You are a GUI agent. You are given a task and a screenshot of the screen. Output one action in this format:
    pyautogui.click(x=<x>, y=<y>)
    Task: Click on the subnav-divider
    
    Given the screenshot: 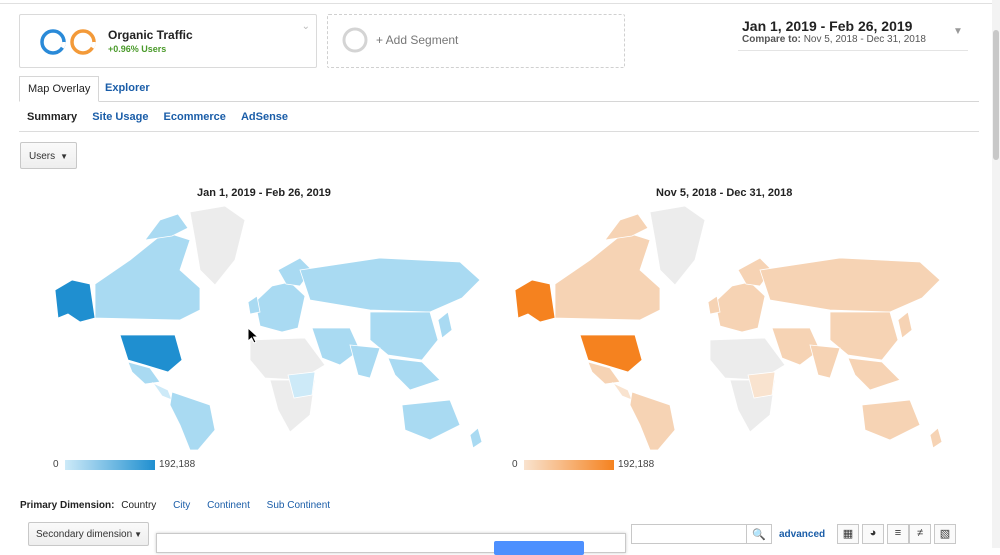 What is the action you would take?
    pyautogui.click(x=499, y=131)
    